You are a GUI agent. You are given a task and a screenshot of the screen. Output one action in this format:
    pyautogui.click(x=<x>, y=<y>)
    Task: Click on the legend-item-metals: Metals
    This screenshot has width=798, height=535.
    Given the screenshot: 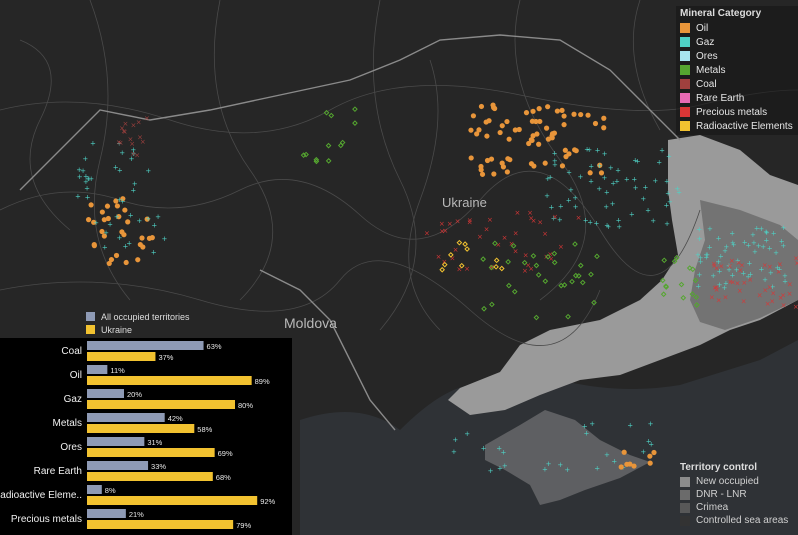 What is the action you would take?
    pyautogui.click(x=739, y=70)
    